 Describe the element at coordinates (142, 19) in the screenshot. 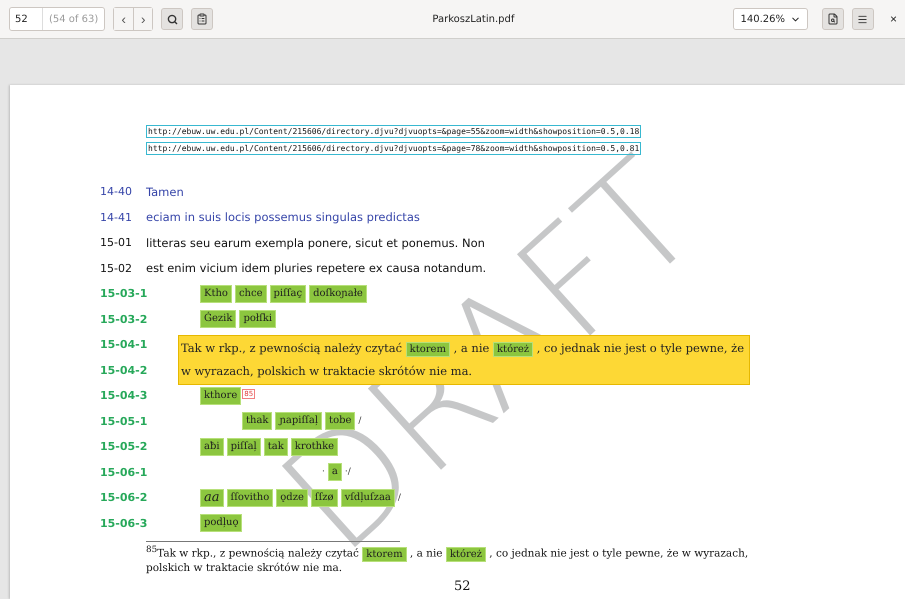

I see `next-page-button: ›` at that location.